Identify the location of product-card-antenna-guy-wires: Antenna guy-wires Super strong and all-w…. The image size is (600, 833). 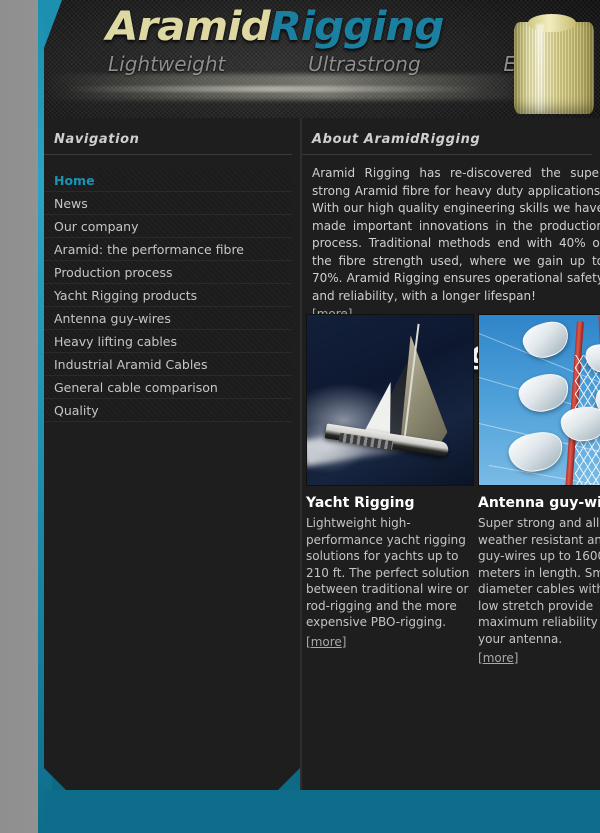
(539, 490).